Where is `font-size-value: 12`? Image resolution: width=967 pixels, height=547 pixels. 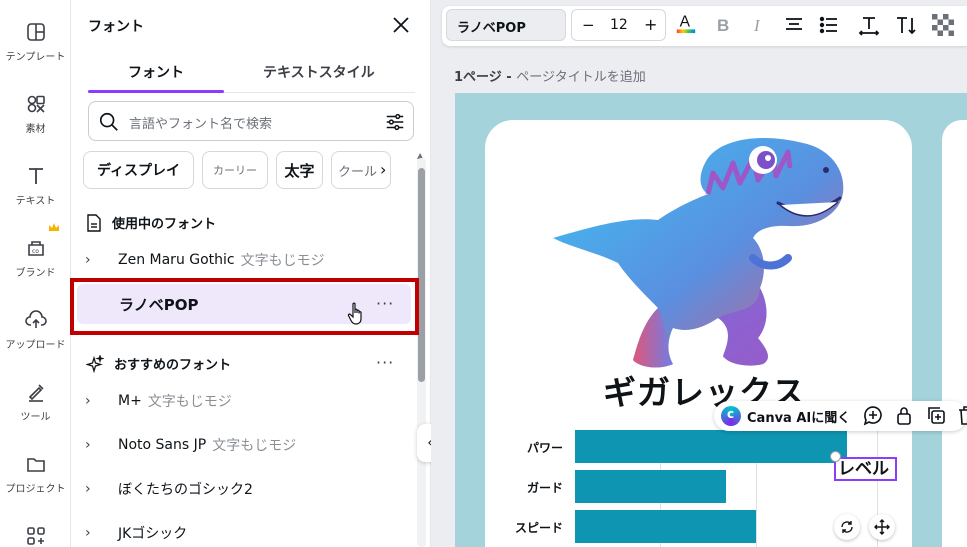
font-size-value: 12 is located at coordinates (619, 25).